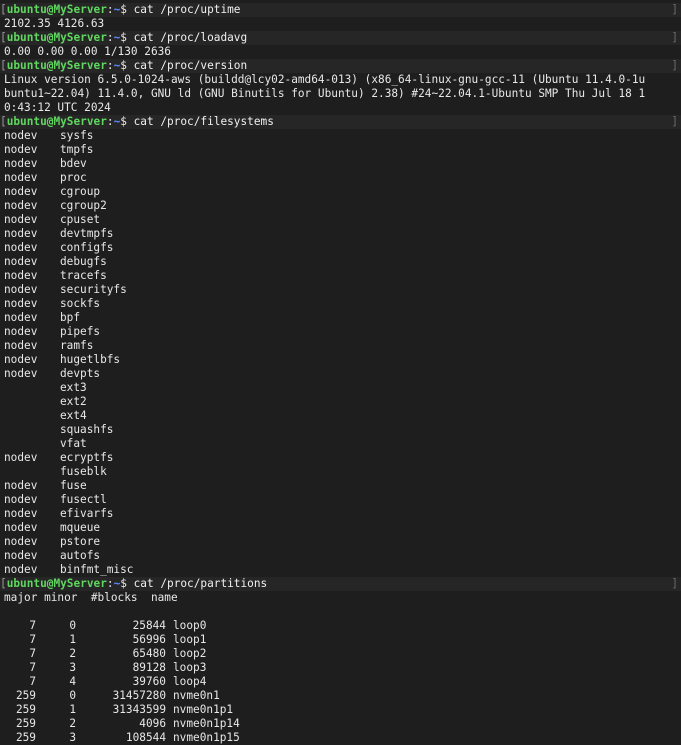 The width and height of the screenshot is (681, 745). What do you see at coordinates (342, 472) in the screenshot?
I see `filesystem-row: fuseblk` at bounding box center [342, 472].